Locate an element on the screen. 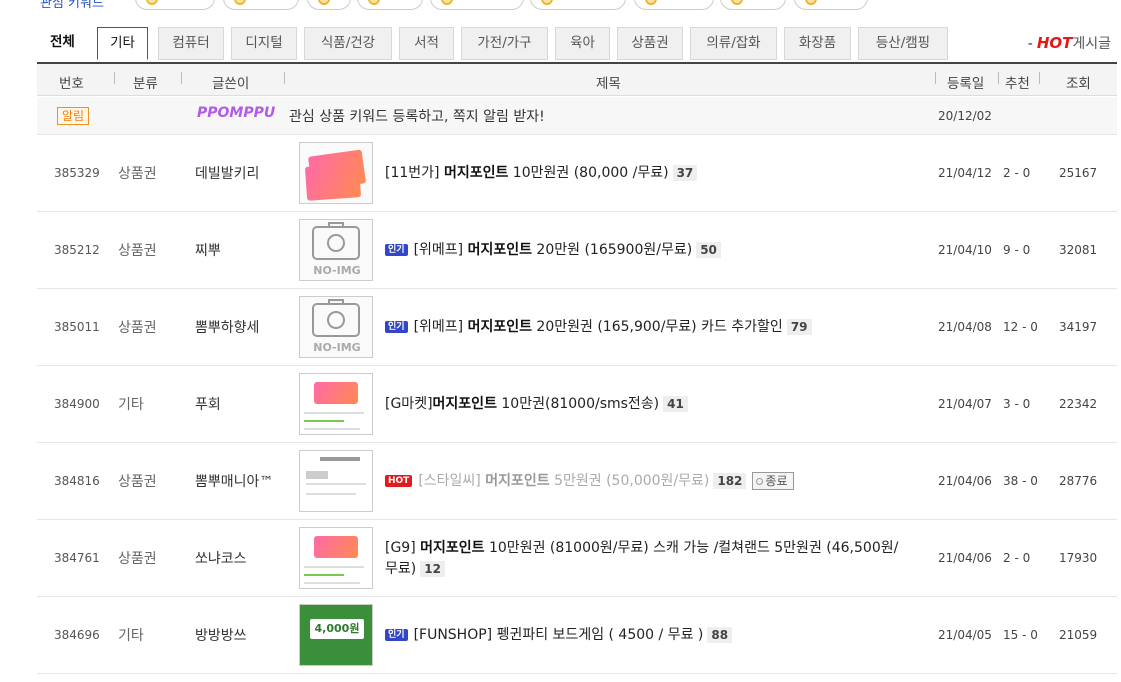 The image size is (1121, 682). post-title-link: [위메프] 머지포인트 20만원 (165900원/무료) is located at coordinates (553, 250).